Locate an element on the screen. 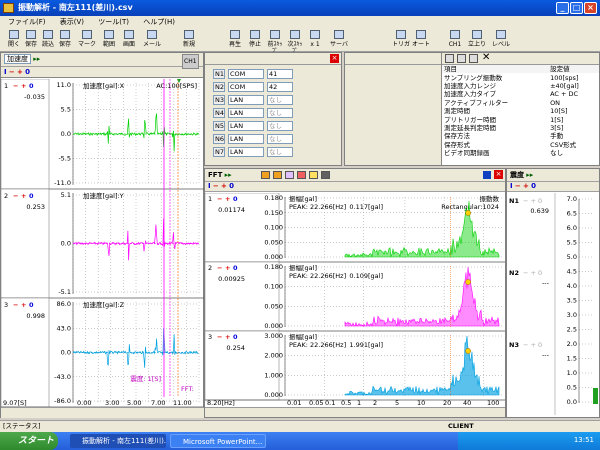 This screenshot has width=600, height=450. intensity-zoom-icon: I is located at coordinates (511, 186).